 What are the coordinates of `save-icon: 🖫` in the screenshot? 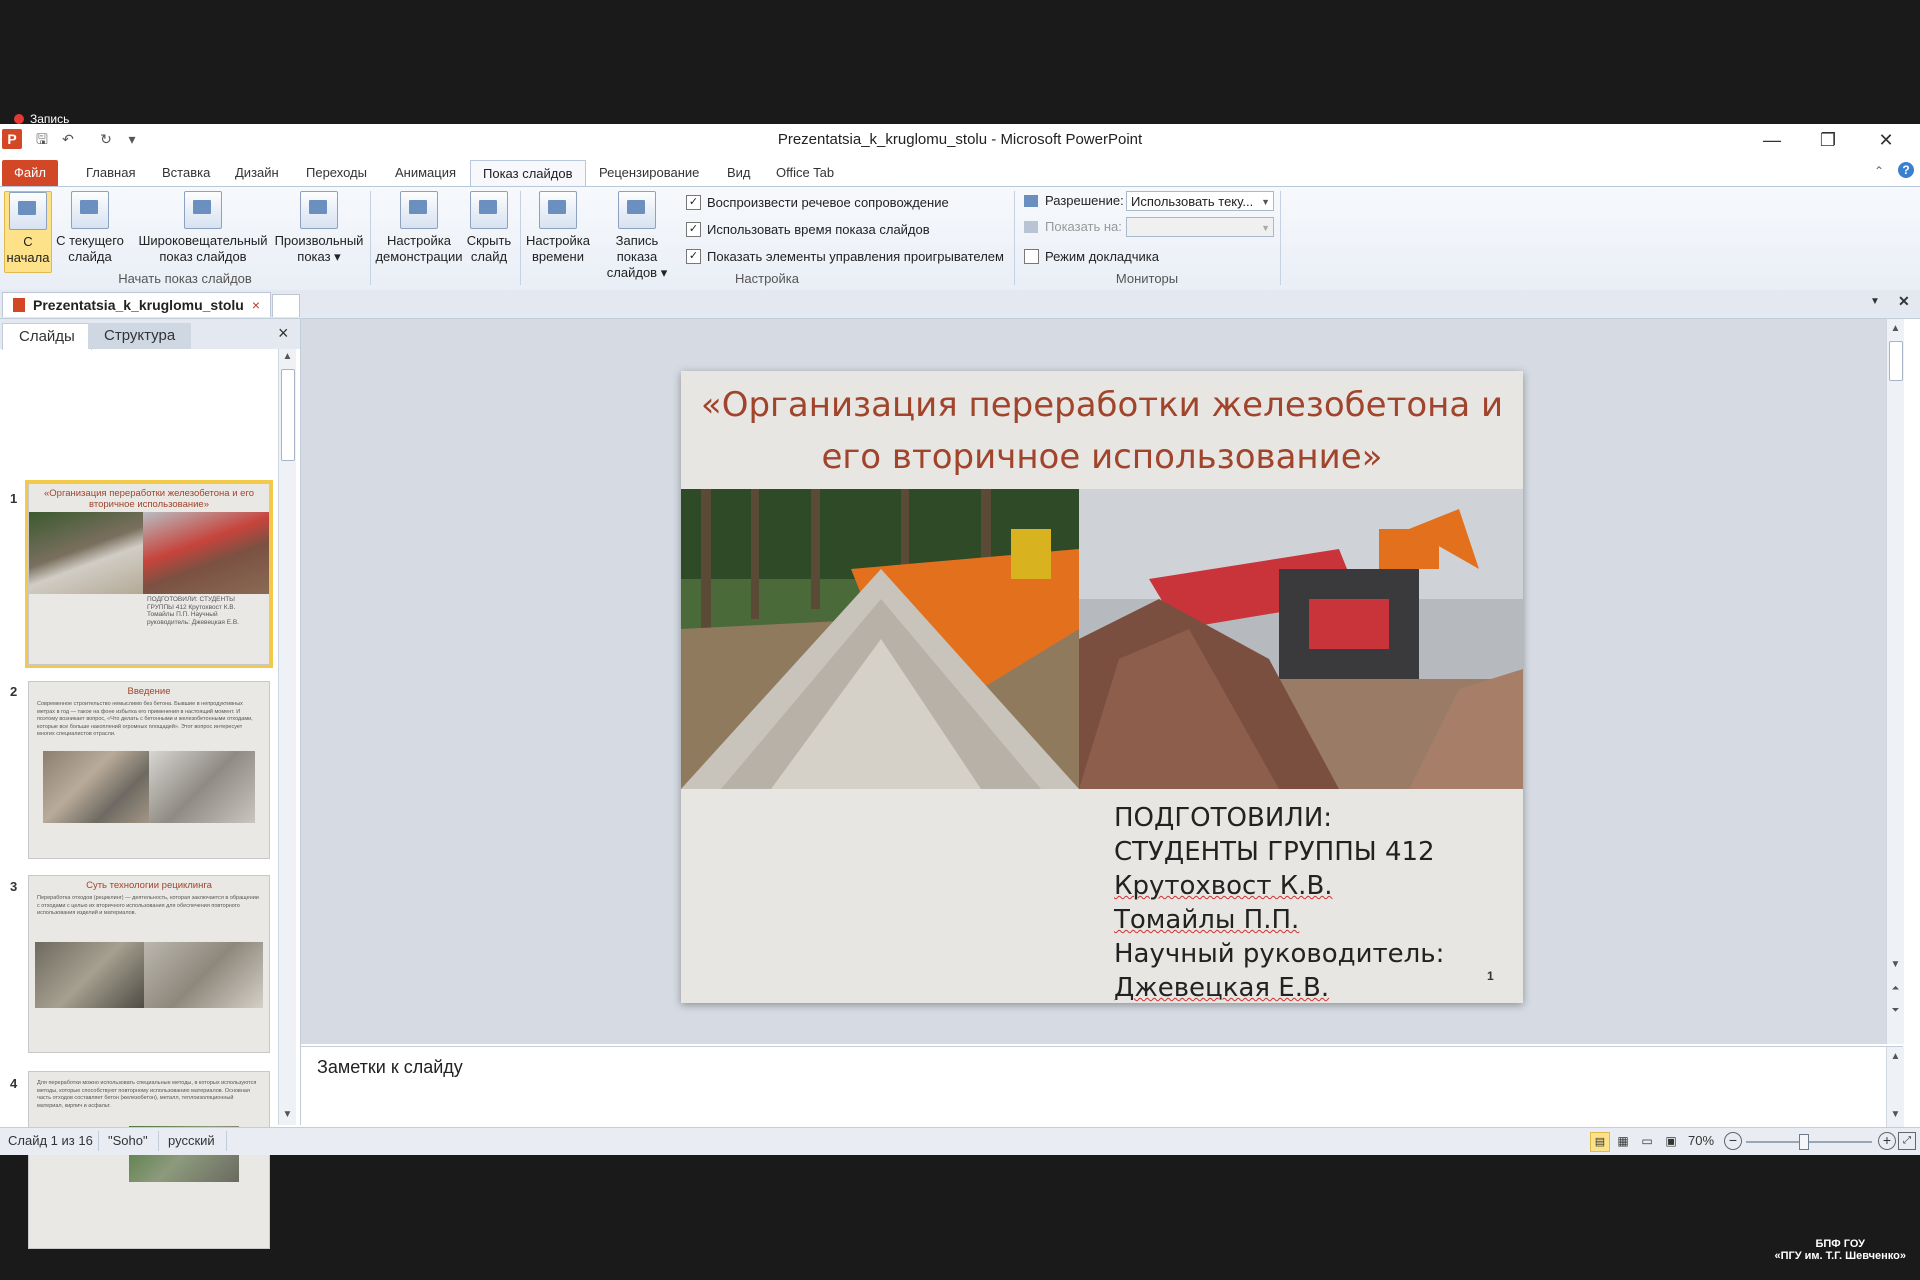 It's located at (42, 139).